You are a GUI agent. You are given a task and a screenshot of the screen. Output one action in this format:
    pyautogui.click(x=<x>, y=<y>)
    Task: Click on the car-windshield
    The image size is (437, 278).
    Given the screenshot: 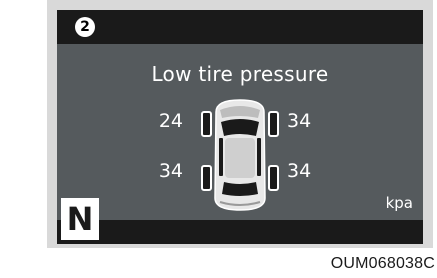 What is the action you would take?
    pyautogui.click(x=240, y=127)
    